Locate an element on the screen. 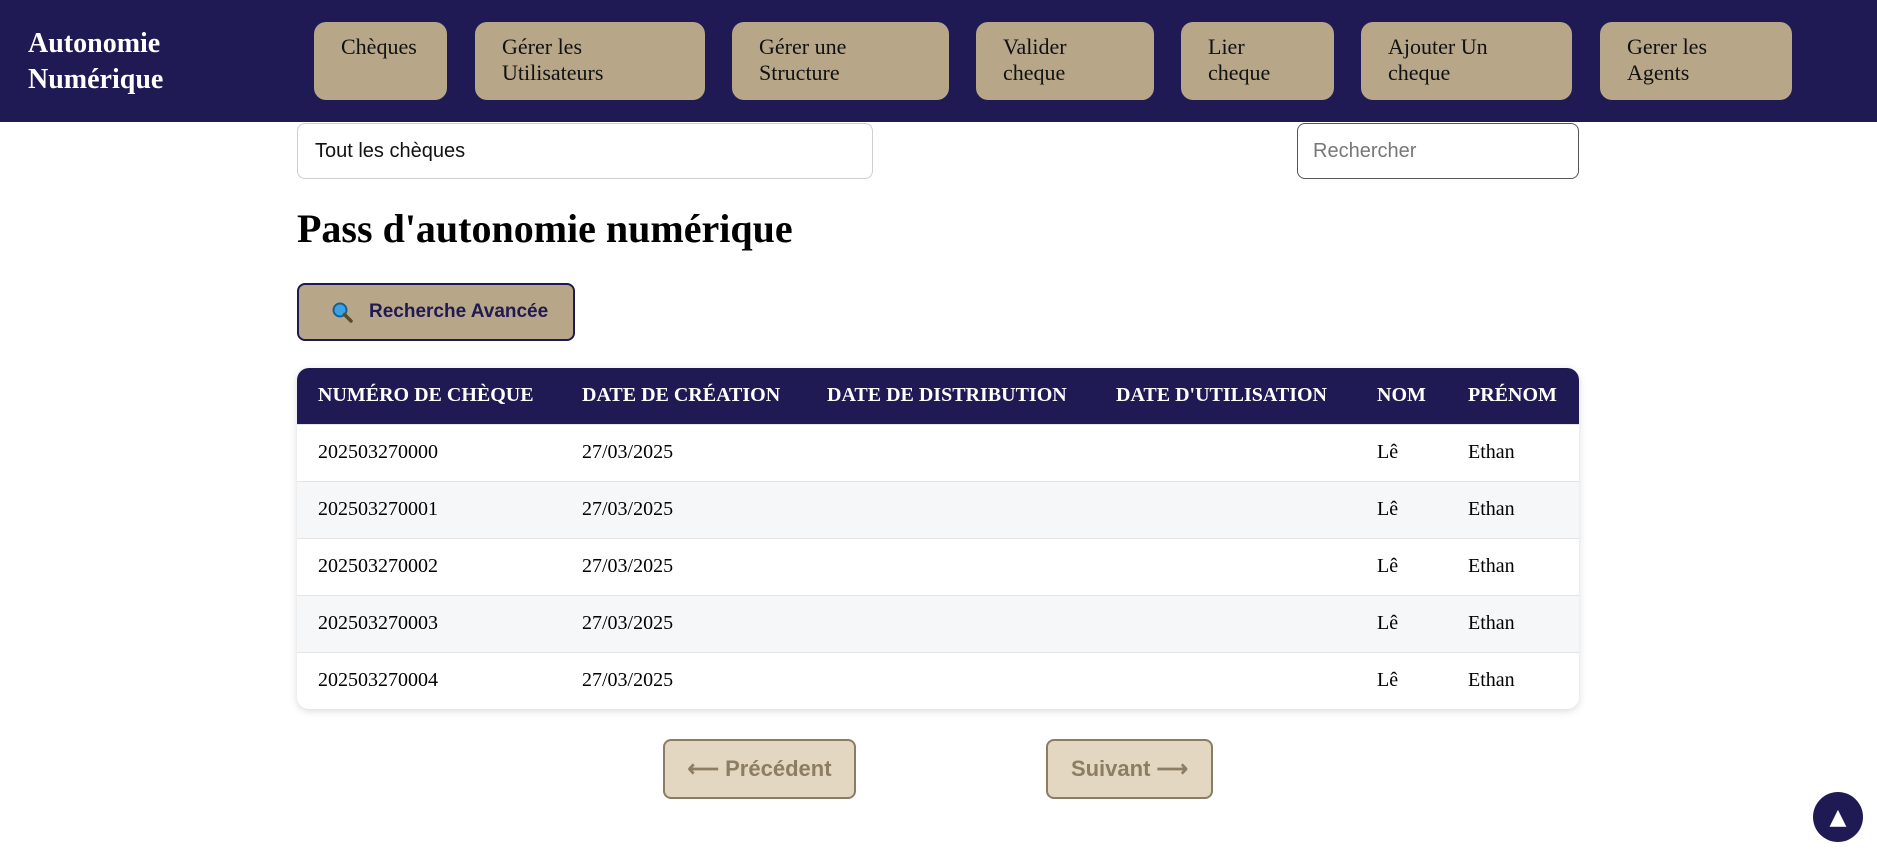  nav-label: Gérer les Utilisateurs is located at coordinates (553, 59).